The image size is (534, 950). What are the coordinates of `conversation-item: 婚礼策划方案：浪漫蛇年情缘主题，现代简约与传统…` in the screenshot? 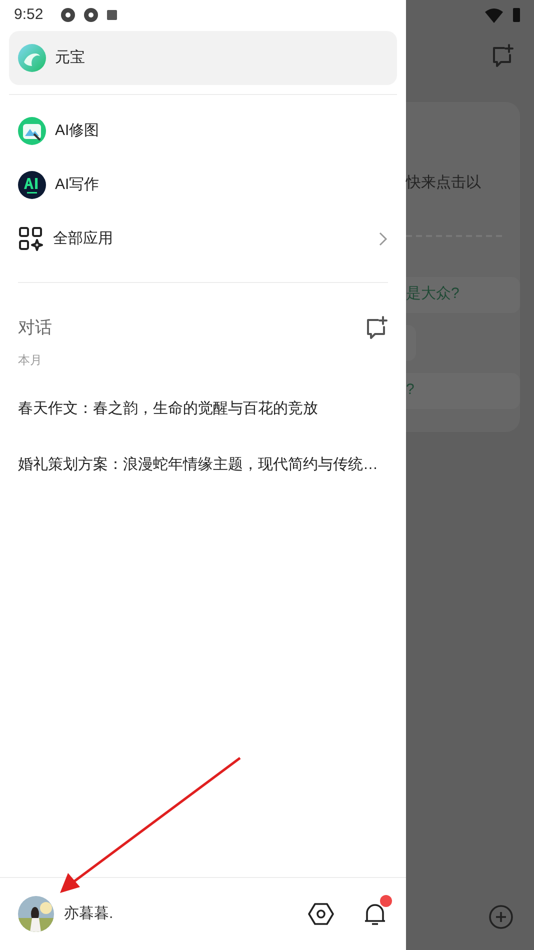 It's located at (203, 465).